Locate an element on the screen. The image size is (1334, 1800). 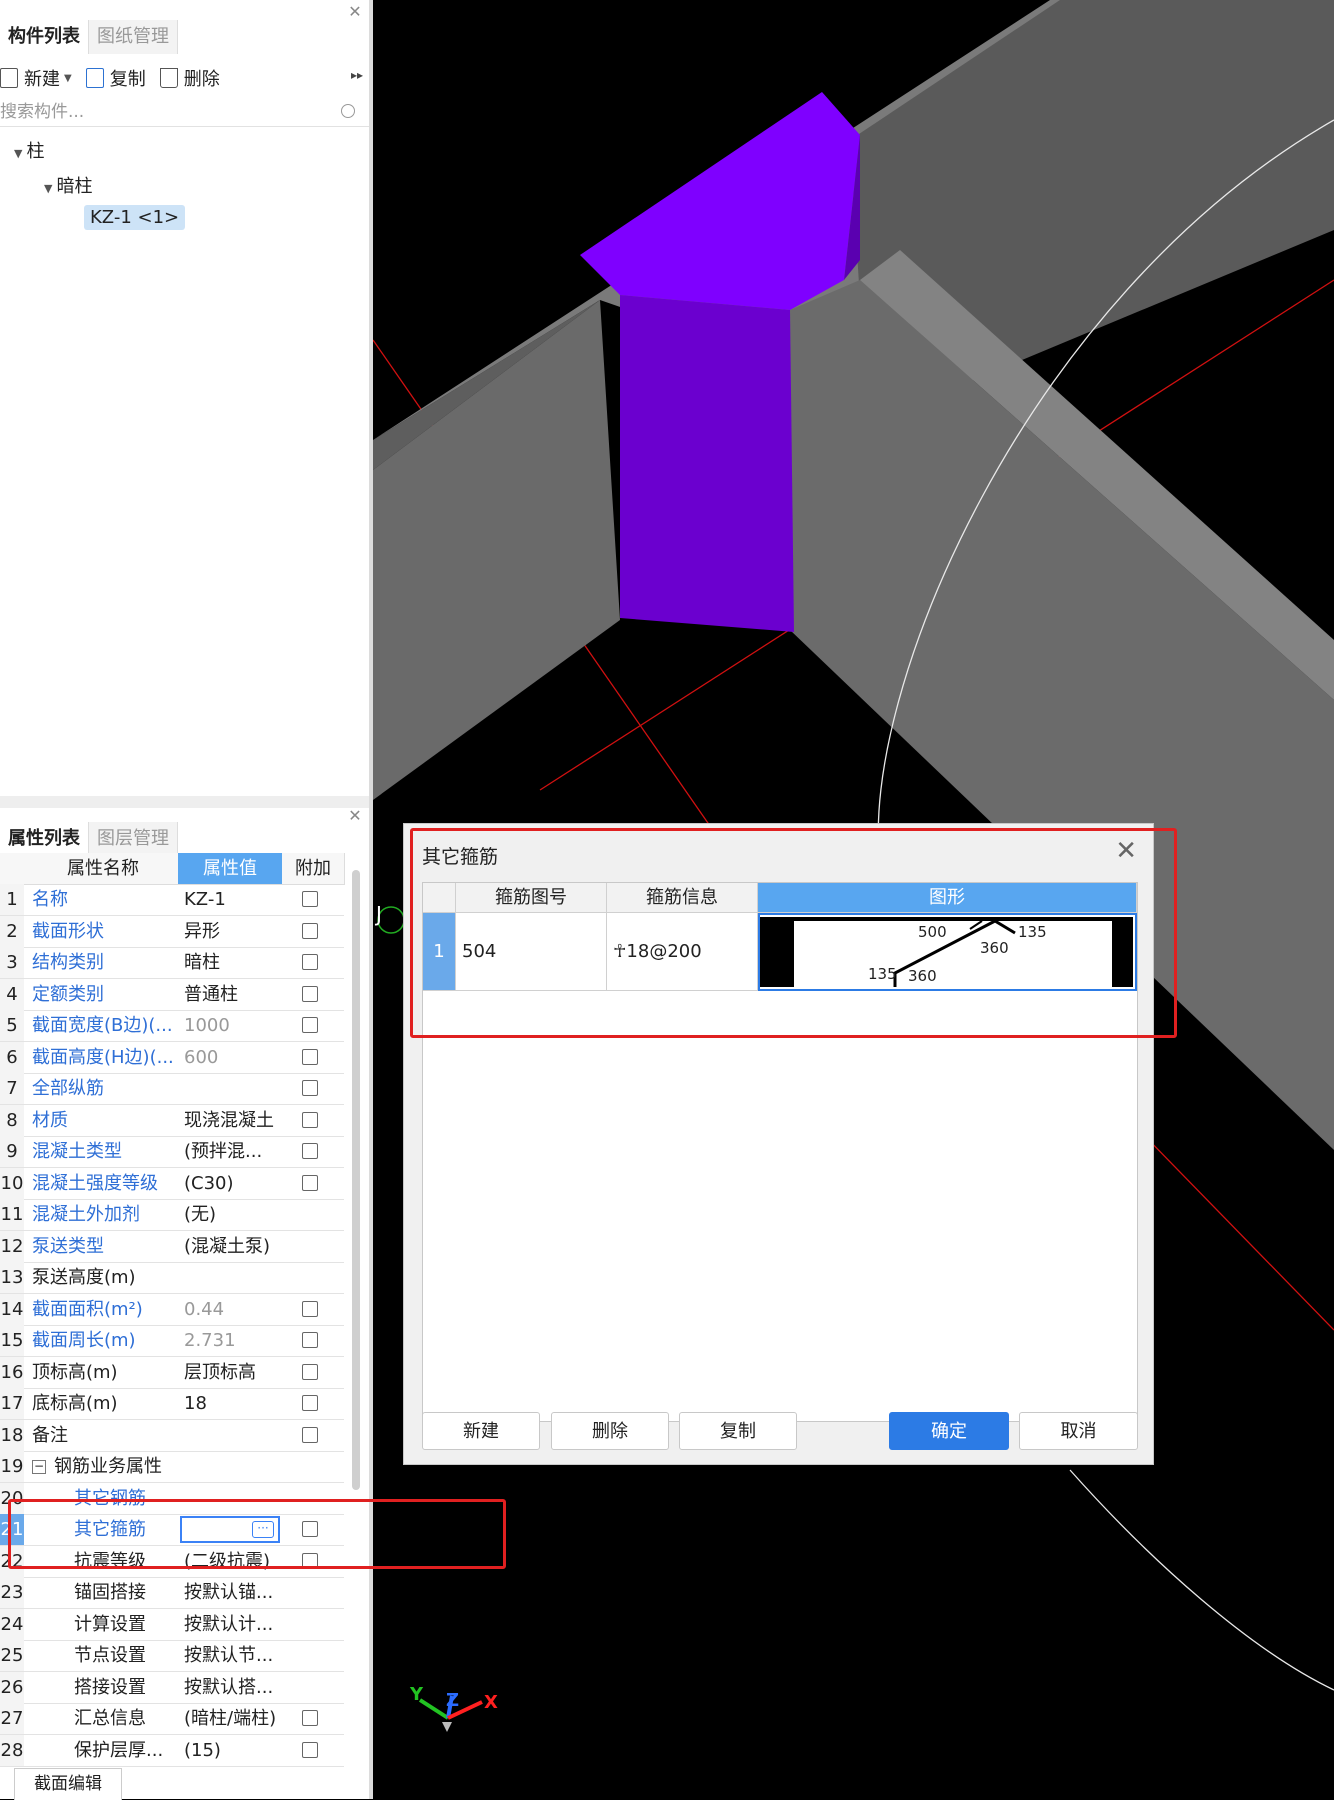
property-row: 11 混凝土外加剂 (无) is located at coordinates (172, 1215).